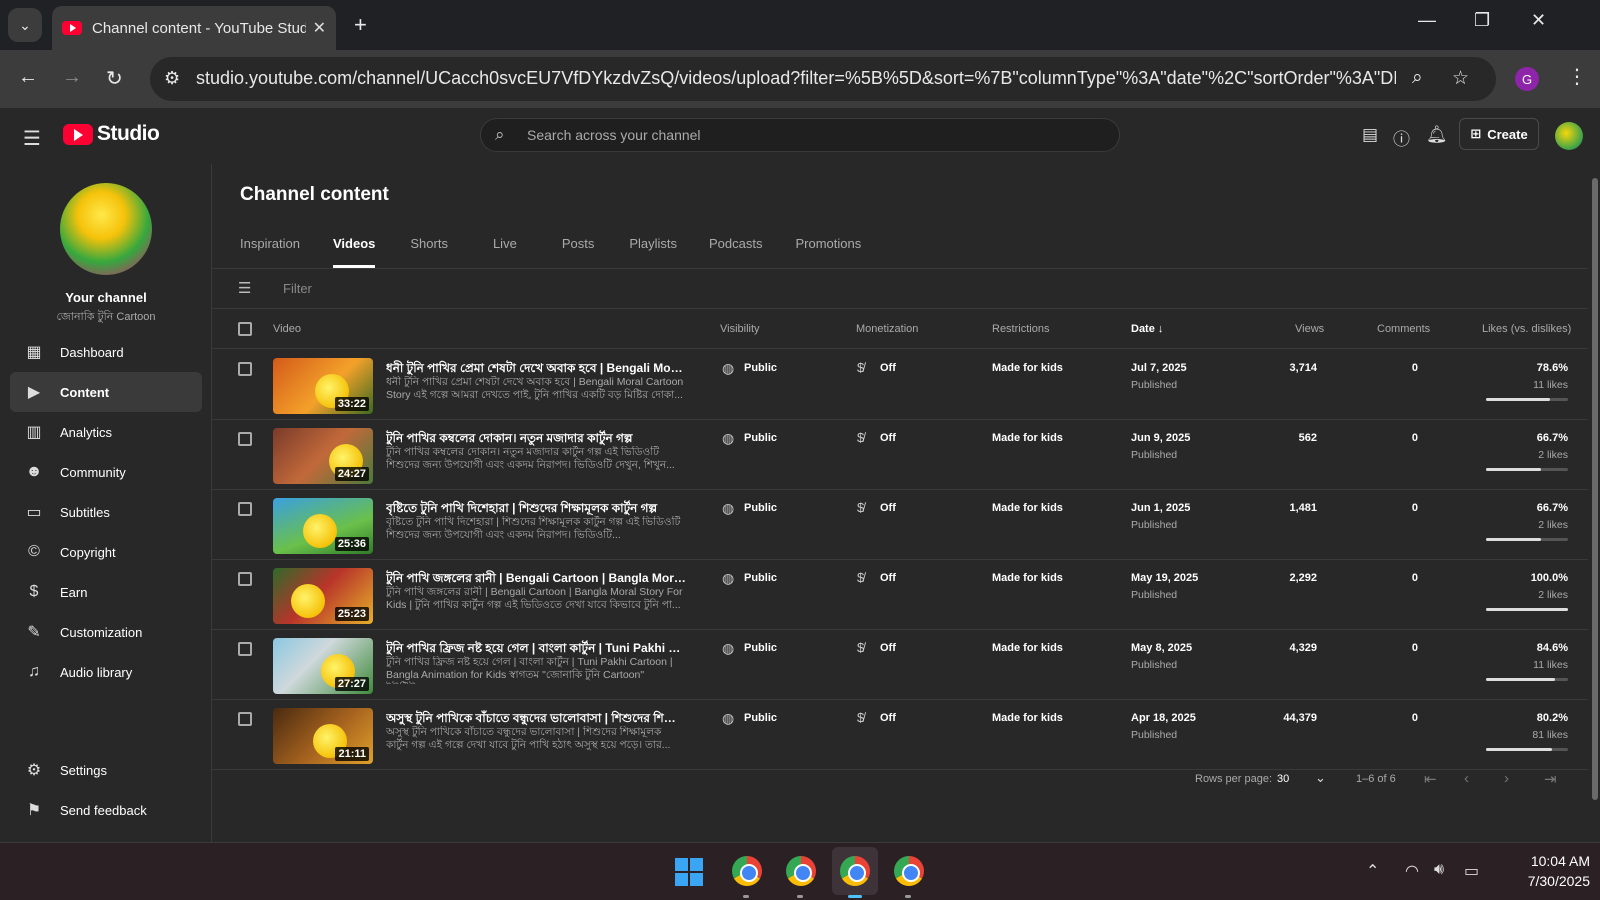 This screenshot has width=1600, height=900. I want to click on video-thumbnail: 21:11, so click(323, 736).